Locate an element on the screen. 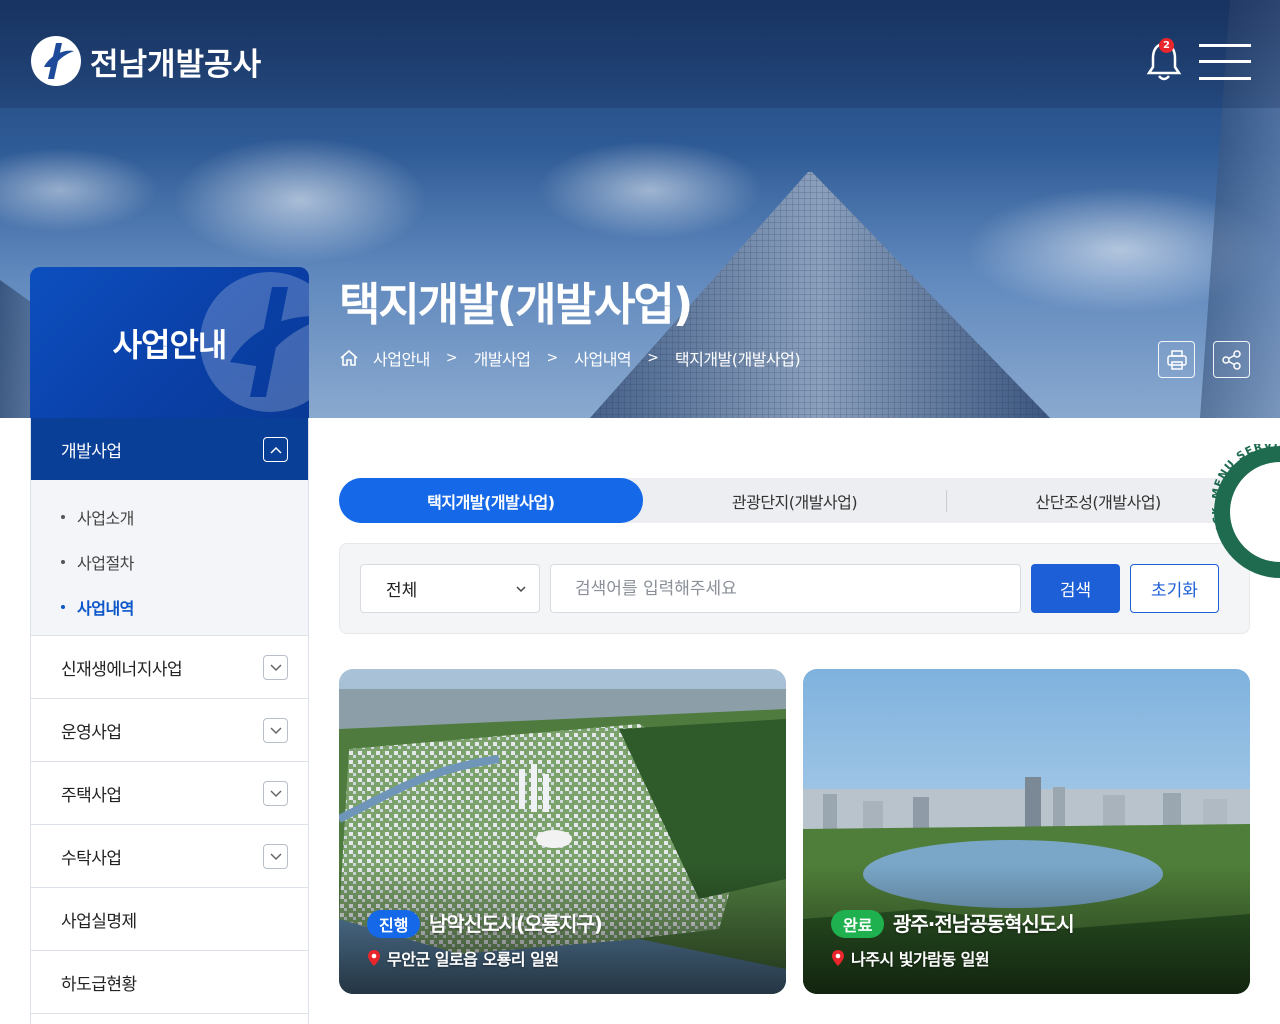  sidebar-item-label: 개발사업 is located at coordinates (91, 451).